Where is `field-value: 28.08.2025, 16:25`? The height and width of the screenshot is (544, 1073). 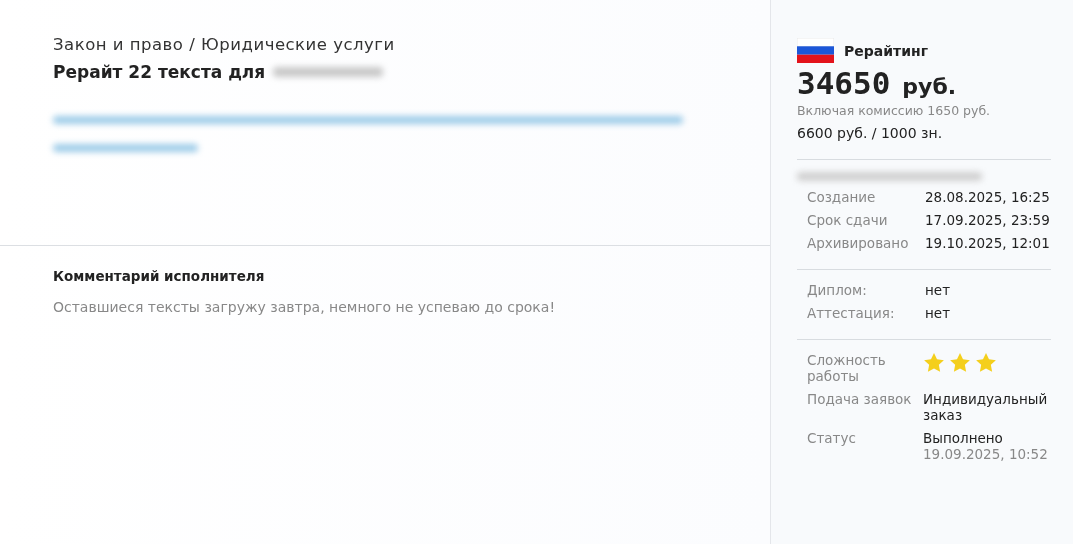 field-value: 28.08.2025, 16:25 is located at coordinates (988, 197).